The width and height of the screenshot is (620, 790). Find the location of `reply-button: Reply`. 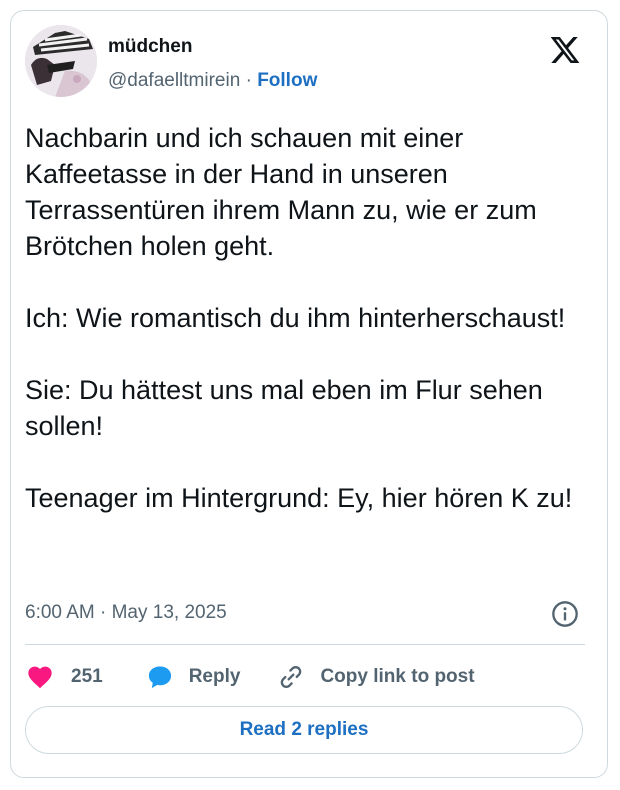

reply-button: Reply is located at coordinates (193, 677).